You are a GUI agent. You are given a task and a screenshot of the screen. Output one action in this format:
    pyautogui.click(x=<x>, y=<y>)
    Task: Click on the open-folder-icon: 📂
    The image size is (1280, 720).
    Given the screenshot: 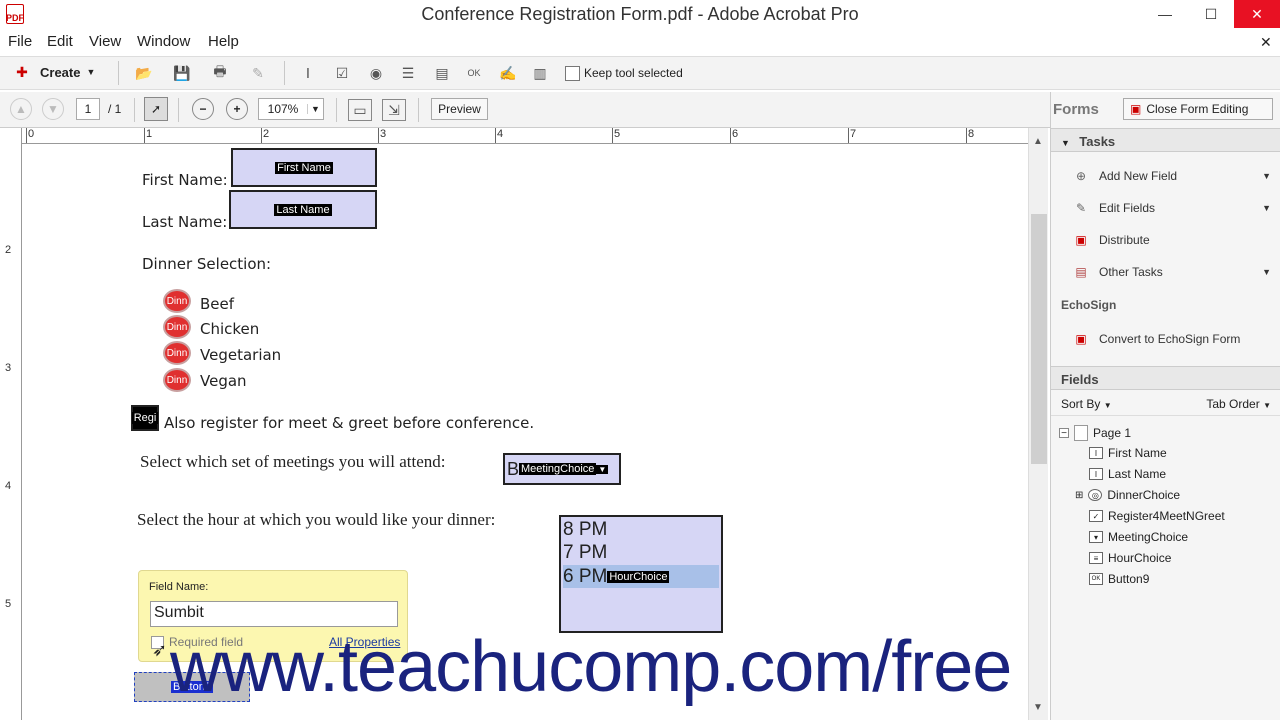 What is the action you would take?
    pyautogui.click(x=144, y=73)
    